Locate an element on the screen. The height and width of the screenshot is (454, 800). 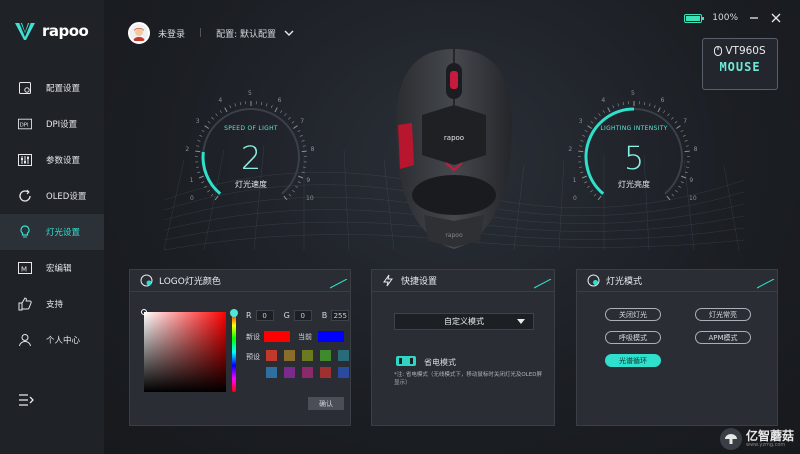
light-intensity-gauge: LIGHTING INTENSITY 5 灯光亮度 0 10 1 2 3 4 5 6 7 8 9 is located at coordinates (634, 152).